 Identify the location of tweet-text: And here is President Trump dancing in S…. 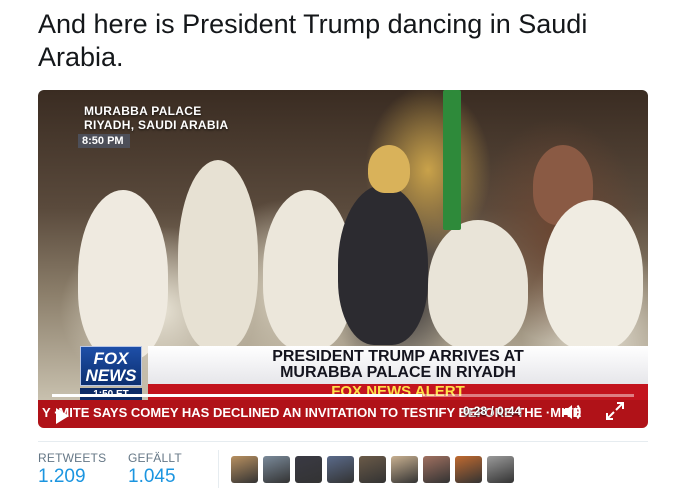
(313, 40).